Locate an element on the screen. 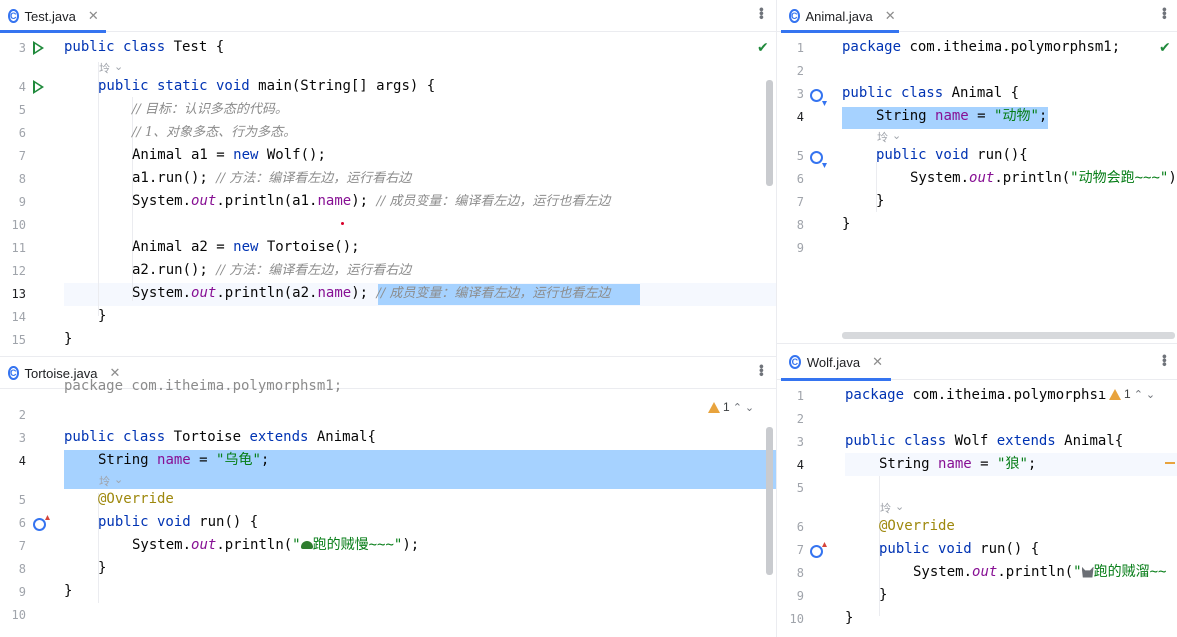  code-line-5: // 目标：认识多态的代码。 is located at coordinates (210, 109).